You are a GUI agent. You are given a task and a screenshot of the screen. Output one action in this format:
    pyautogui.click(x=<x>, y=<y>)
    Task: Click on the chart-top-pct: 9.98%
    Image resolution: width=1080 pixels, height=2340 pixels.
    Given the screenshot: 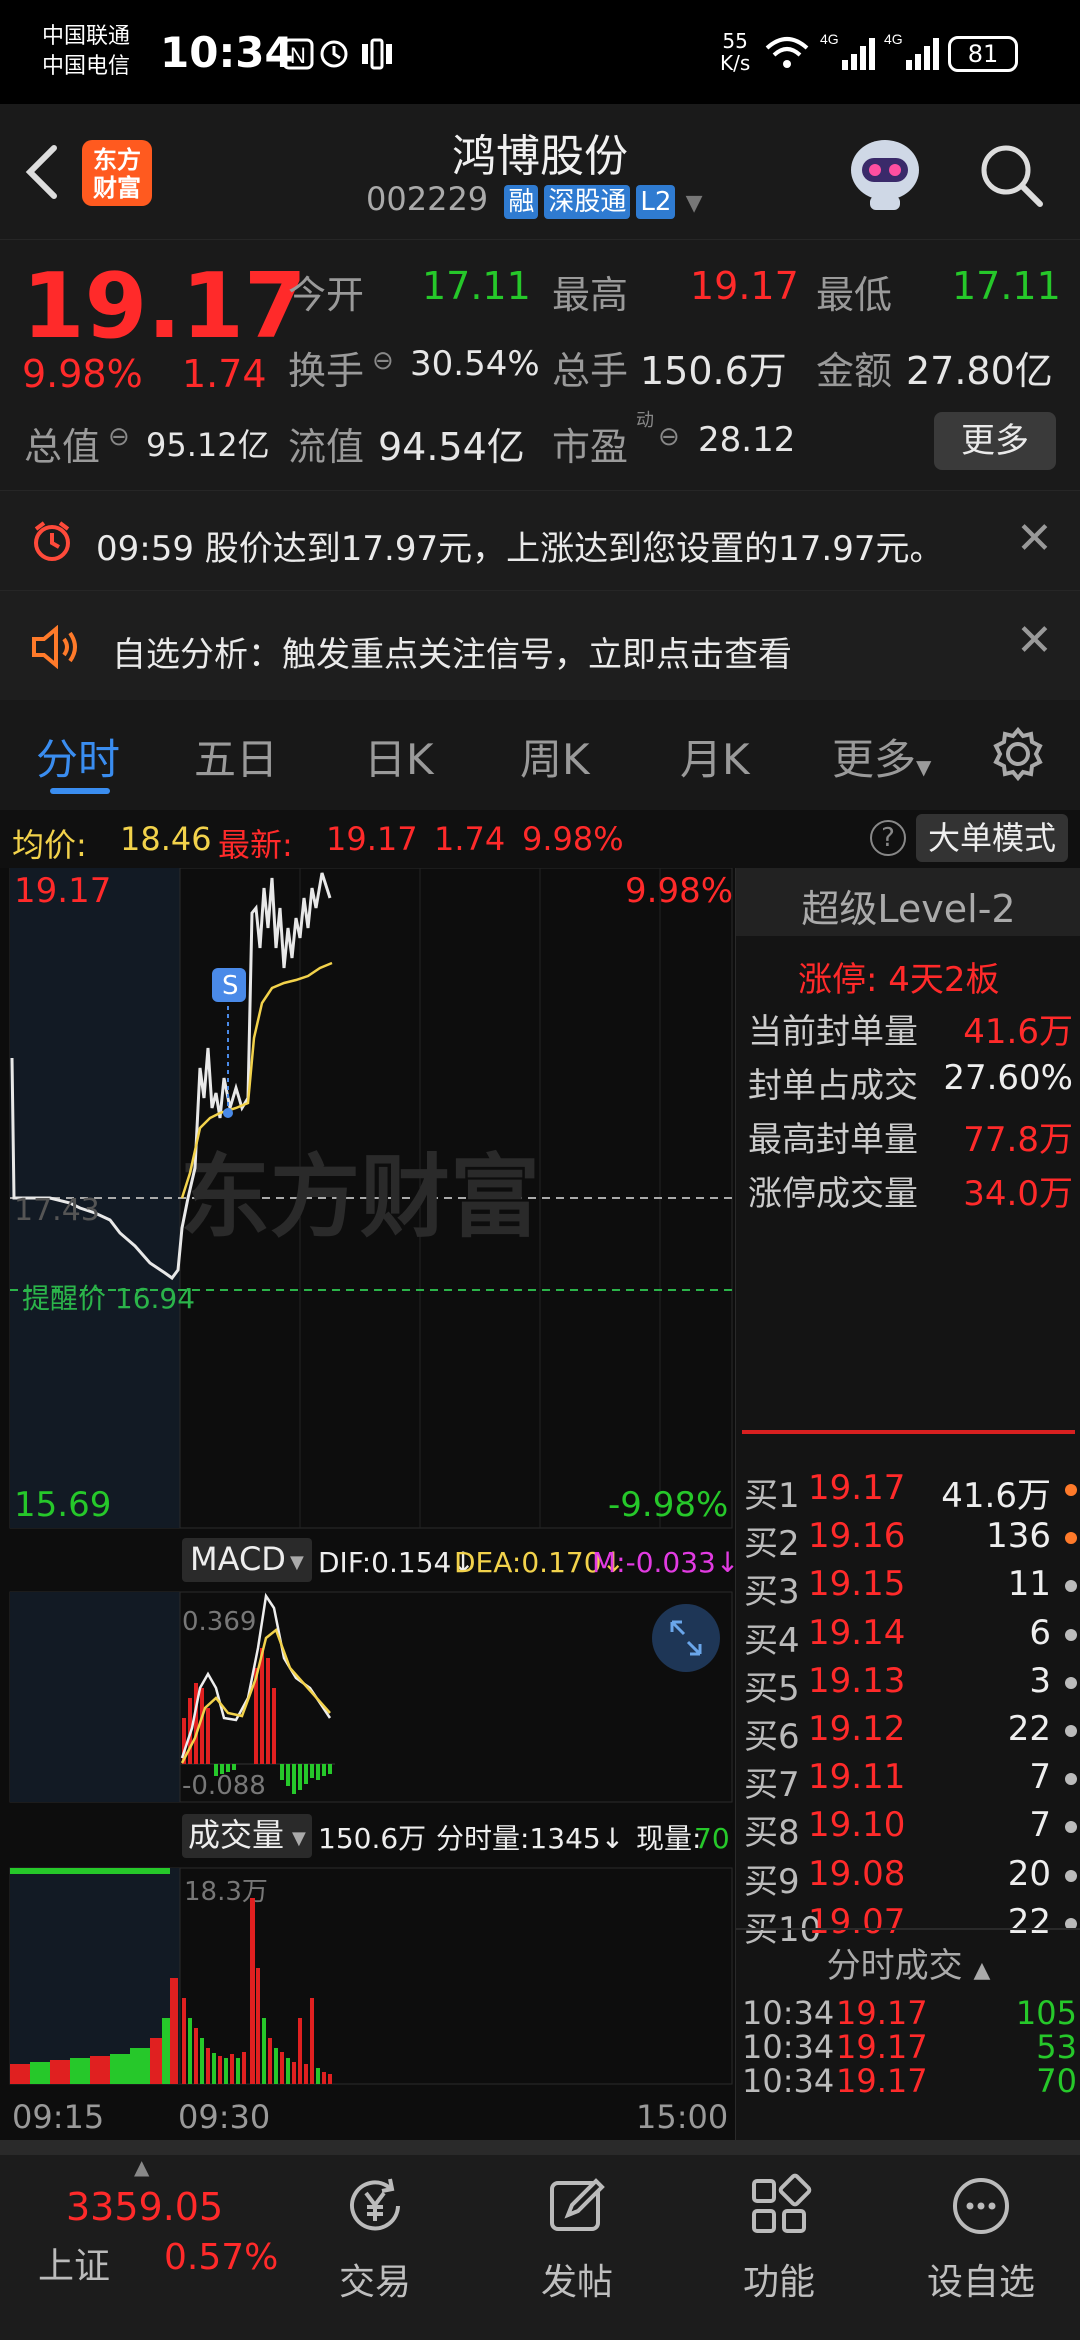 What is the action you would take?
    pyautogui.click(x=679, y=891)
    